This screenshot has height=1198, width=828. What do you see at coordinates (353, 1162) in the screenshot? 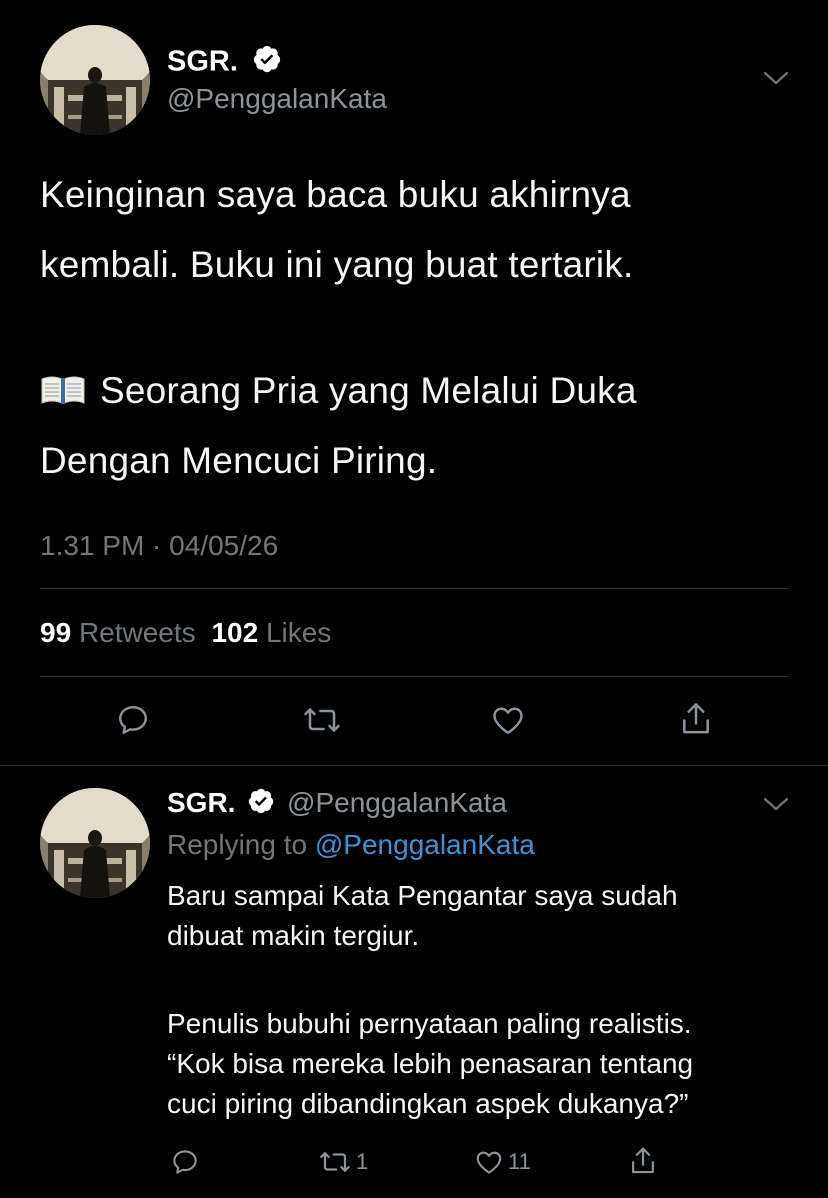
I see `retweet-button: 1` at bounding box center [353, 1162].